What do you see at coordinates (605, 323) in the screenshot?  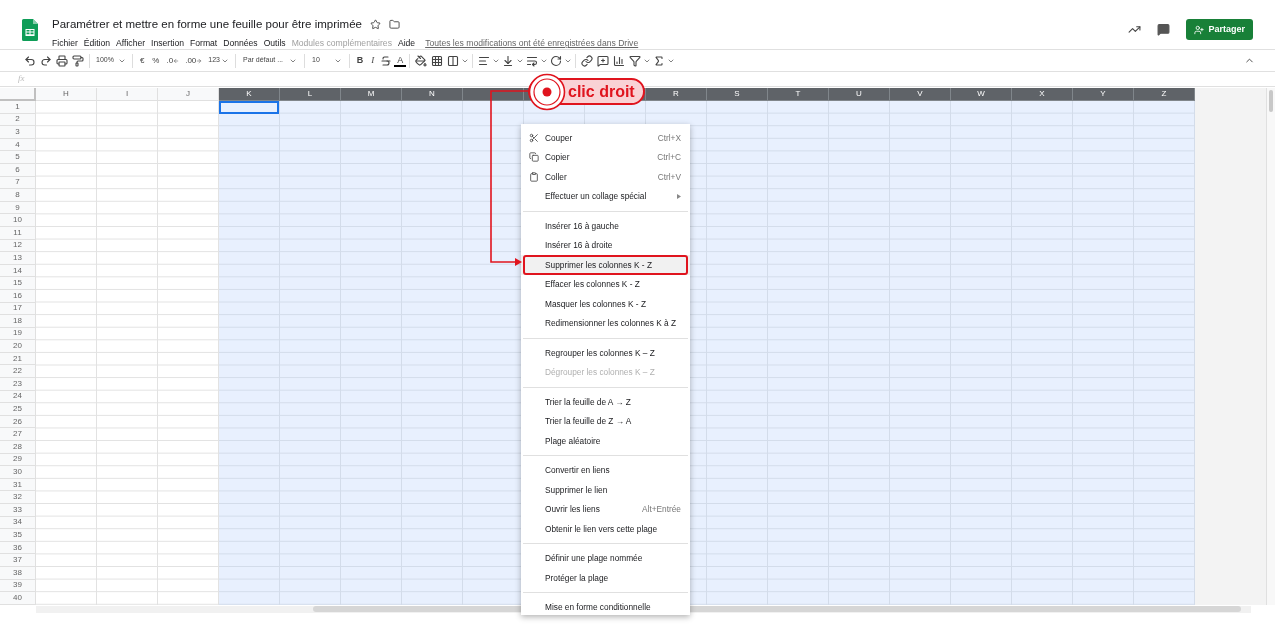 I see `context-menu-item: Redimensionner les colonnes K à Z` at bounding box center [605, 323].